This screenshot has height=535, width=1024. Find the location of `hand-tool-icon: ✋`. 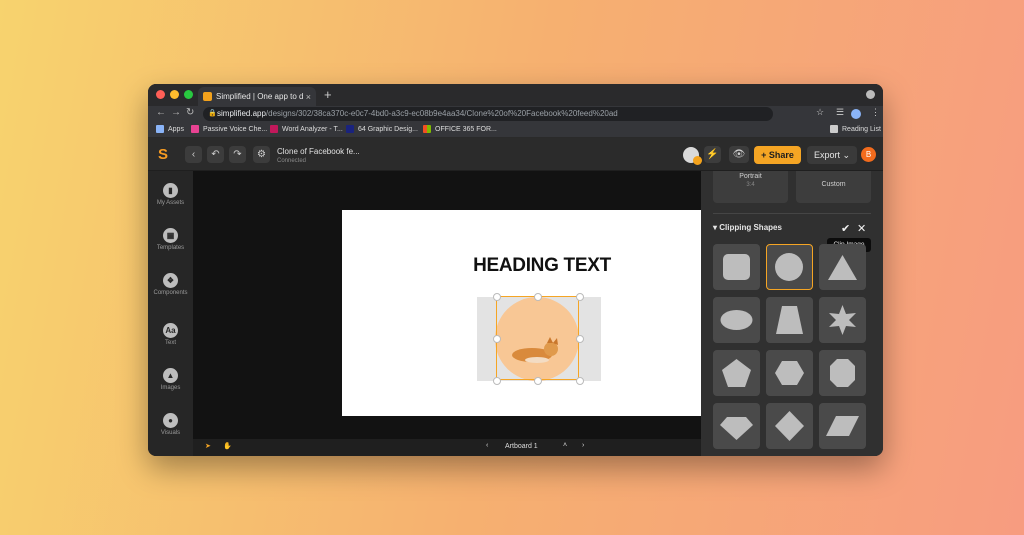

hand-tool-icon: ✋ is located at coordinates (227, 446).